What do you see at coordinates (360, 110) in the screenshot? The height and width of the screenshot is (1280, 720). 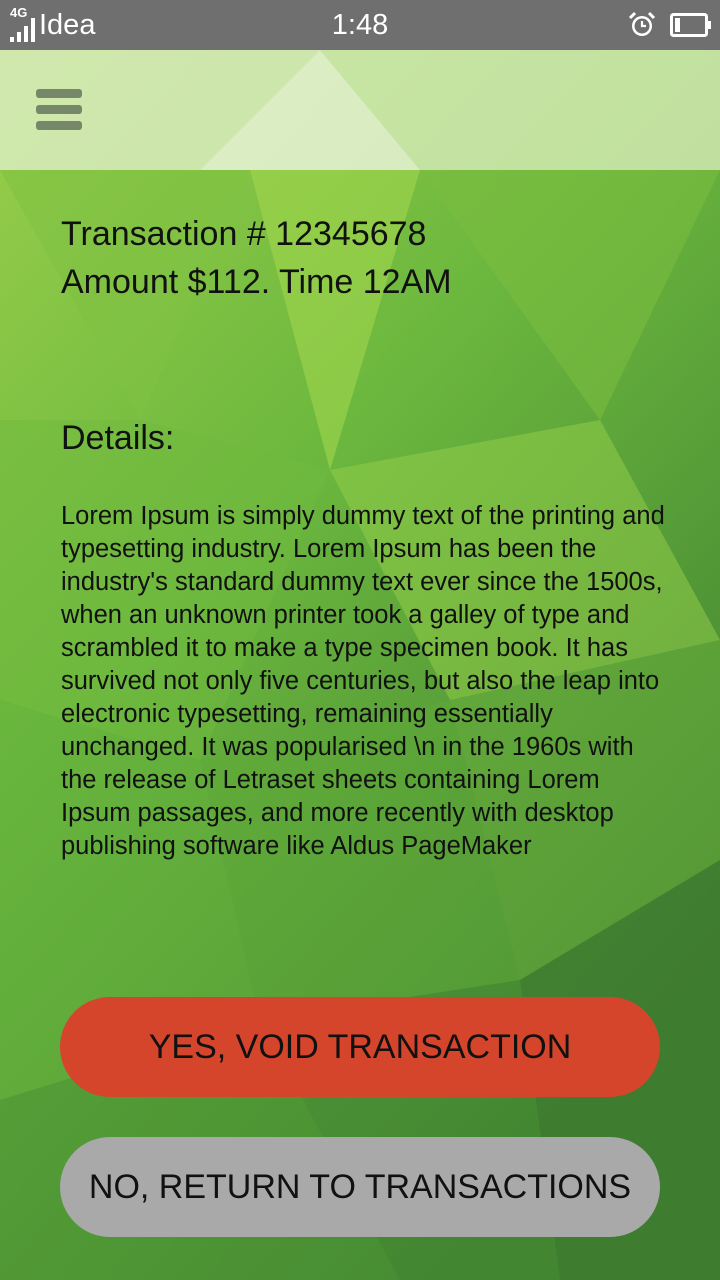 I see `app-bar` at bounding box center [360, 110].